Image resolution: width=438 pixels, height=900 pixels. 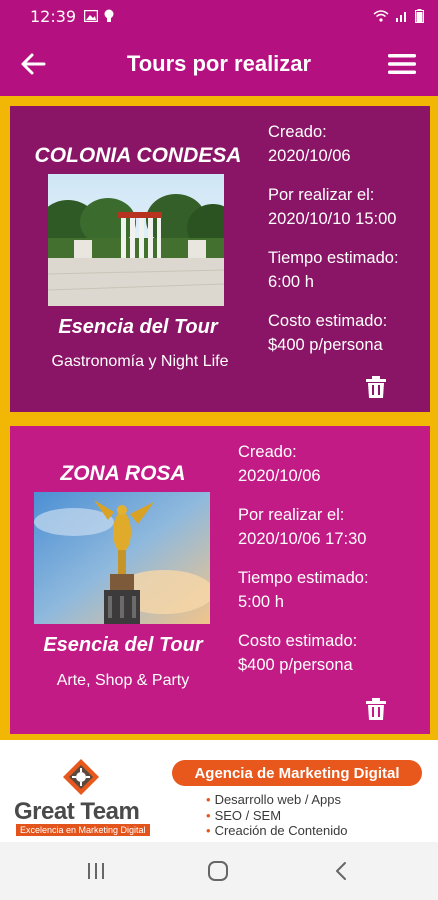 I want to click on tour-name: COLONIA CONDESA, so click(x=138, y=155).